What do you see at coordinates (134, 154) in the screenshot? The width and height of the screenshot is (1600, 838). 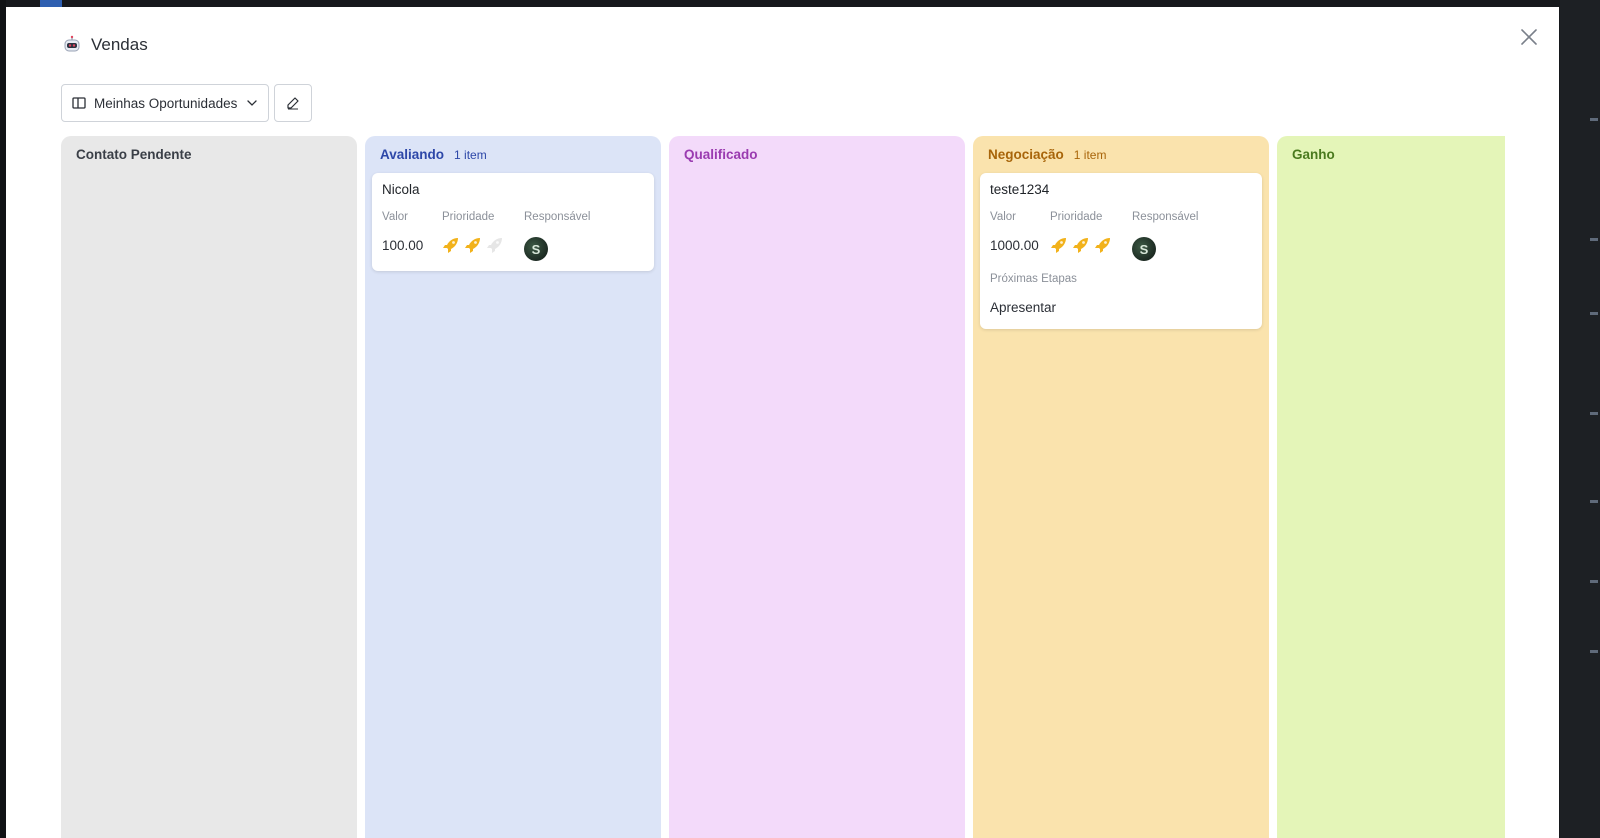 I see `column-title: Contato Pendente` at bounding box center [134, 154].